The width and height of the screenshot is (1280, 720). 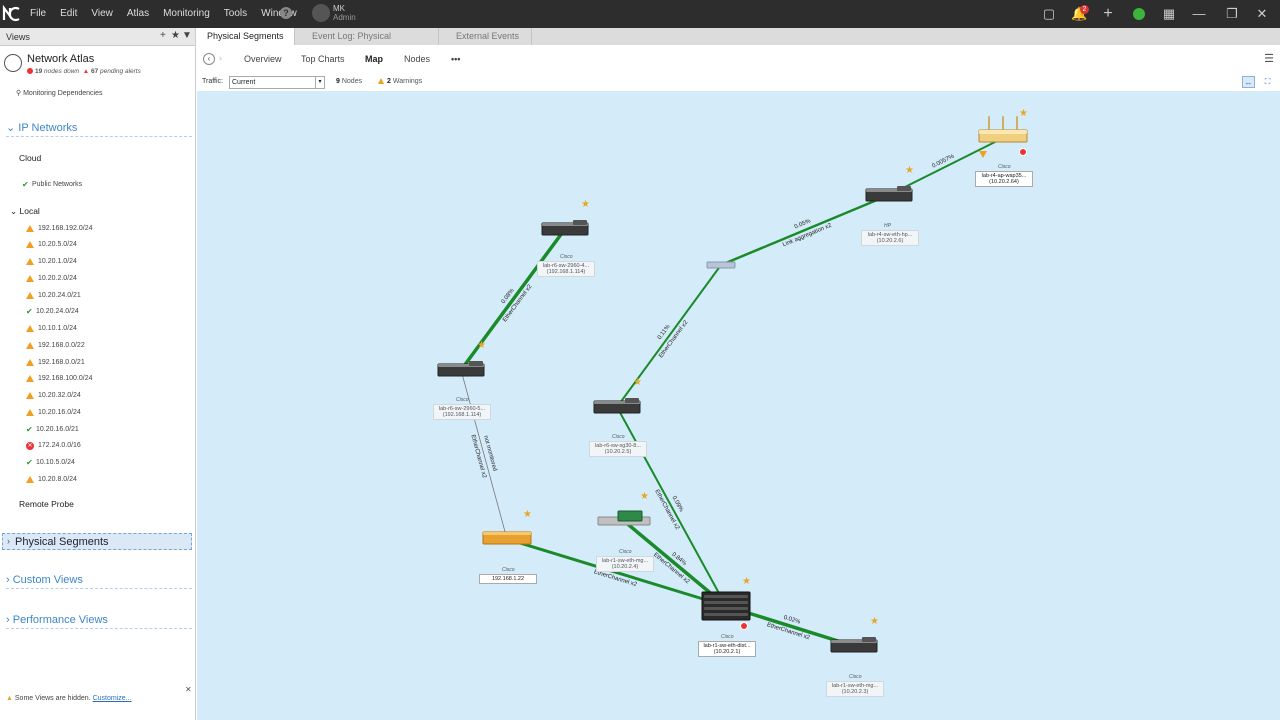 I want to click on menu-file: File, so click(x=38, y=13).